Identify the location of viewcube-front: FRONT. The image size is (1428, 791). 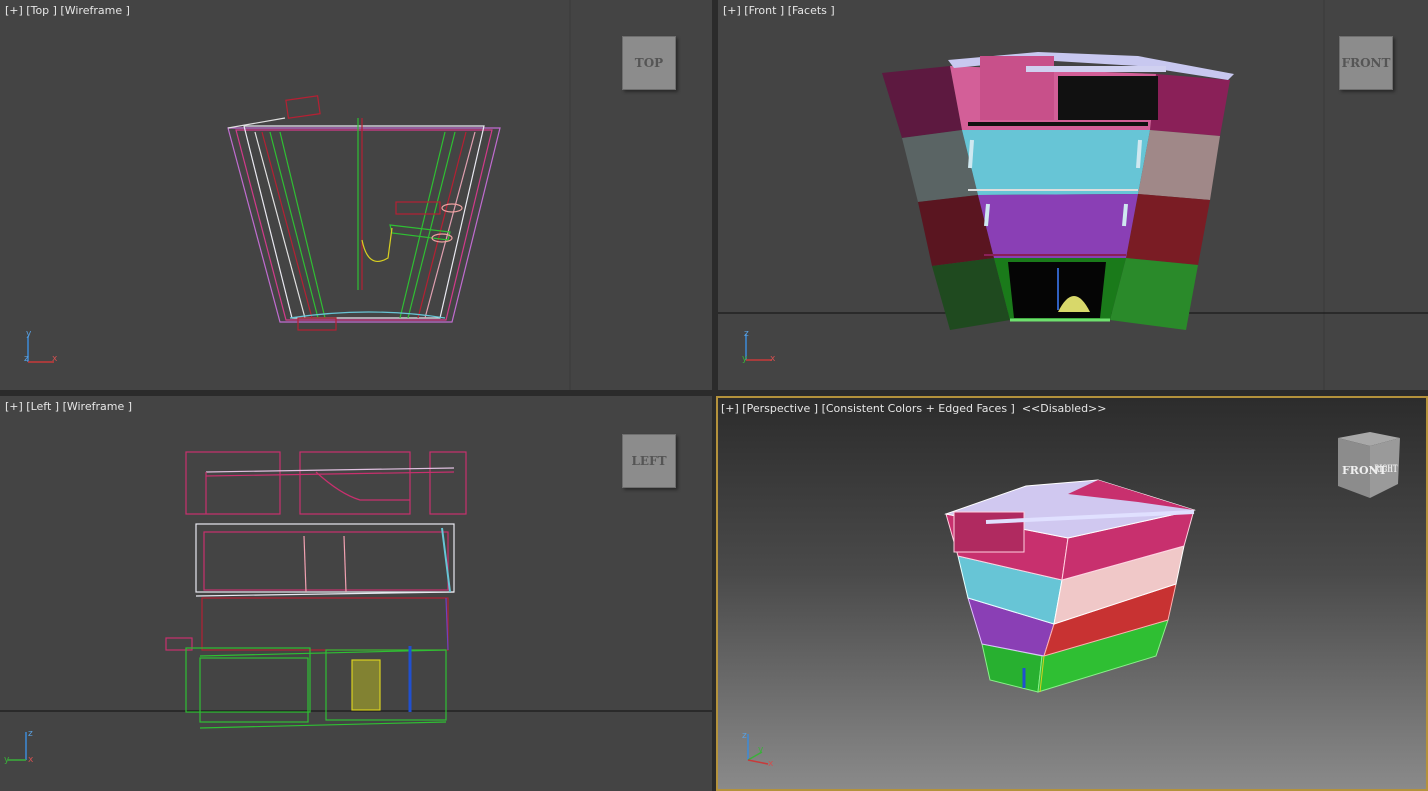
(1366, 63).